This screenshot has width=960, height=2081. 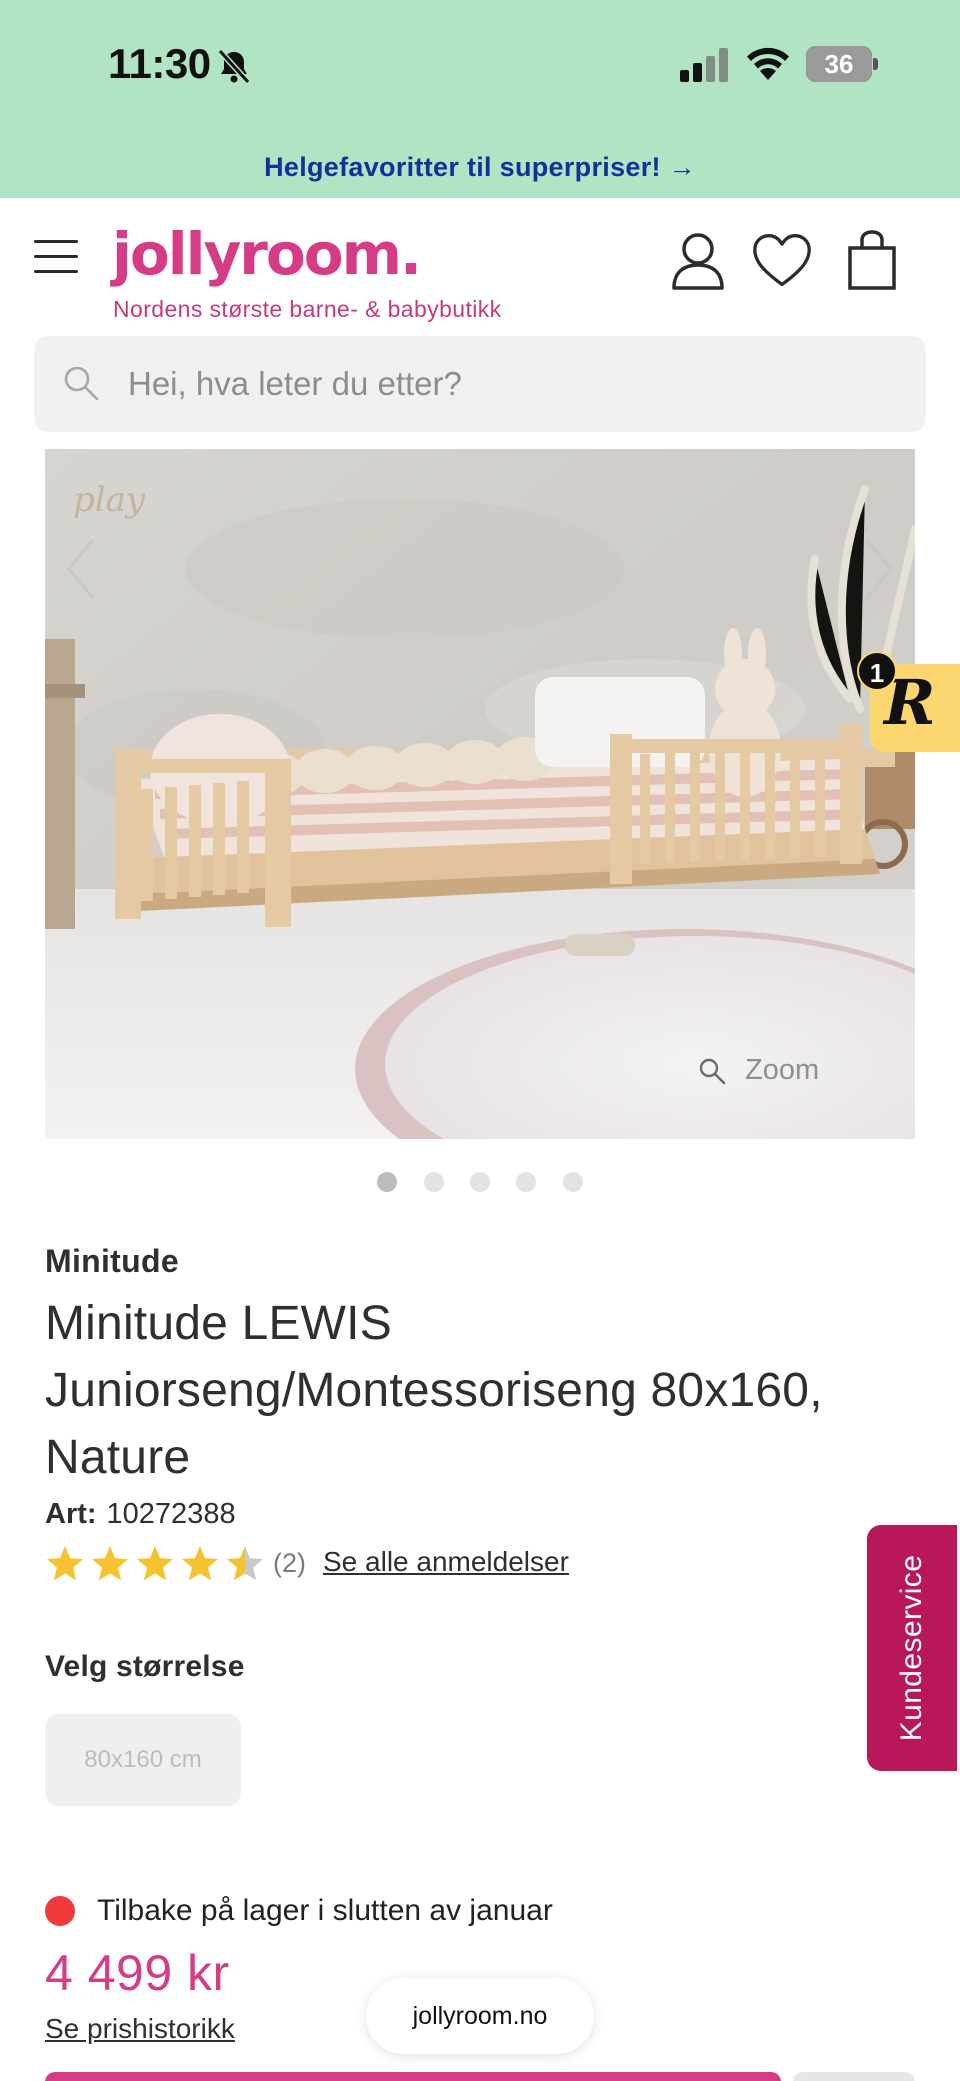 I want to click on article-value: 10272388, so click(x=171, y=1514).